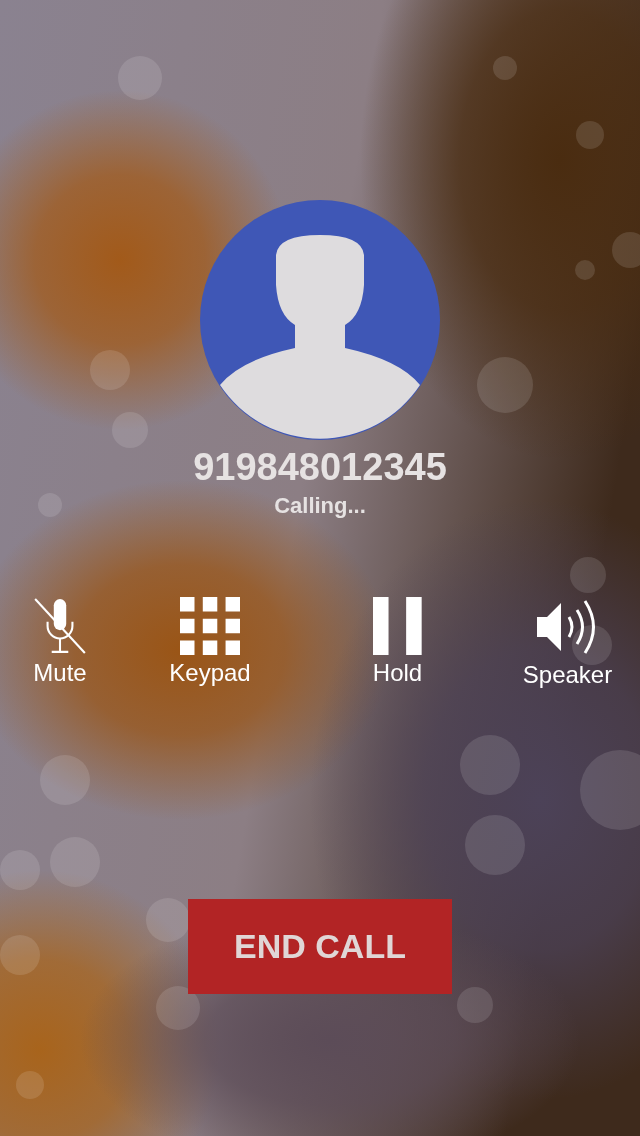 The height and width of the screenshot is (1136, 640). What do you see at coordinates (397, 626) in the screenshot?
I see `pause-icon` at bounding box center [397, 626].